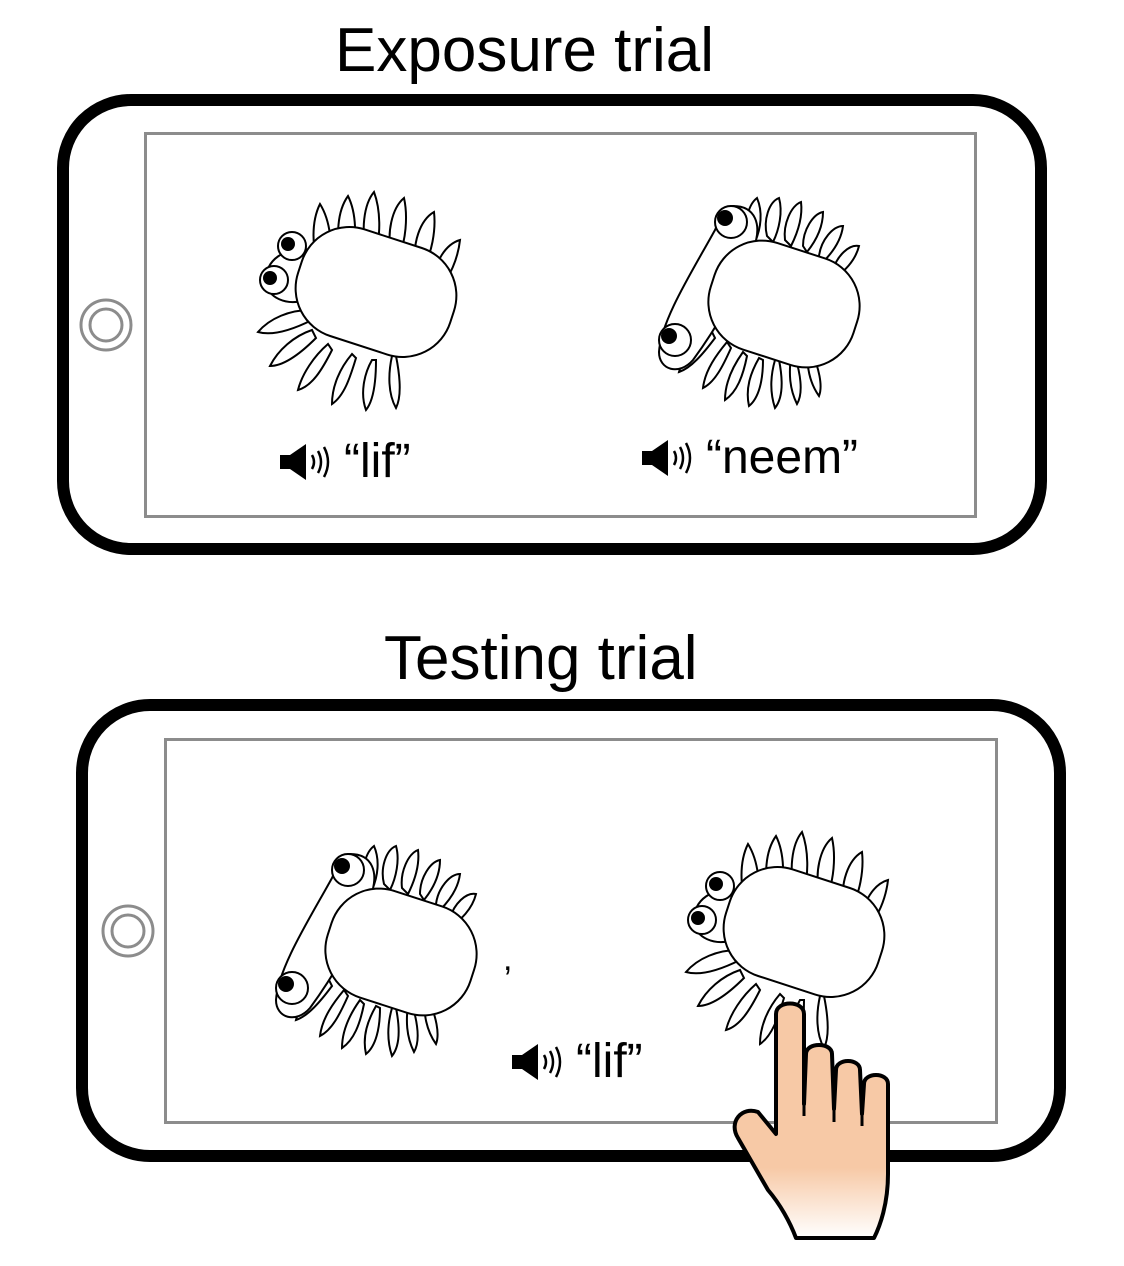 This screenshot has height=1266, width=1124. Describe the element at coordinates (811, 1120) in the screenshot. I see `pointing-hand-icon` at that location.